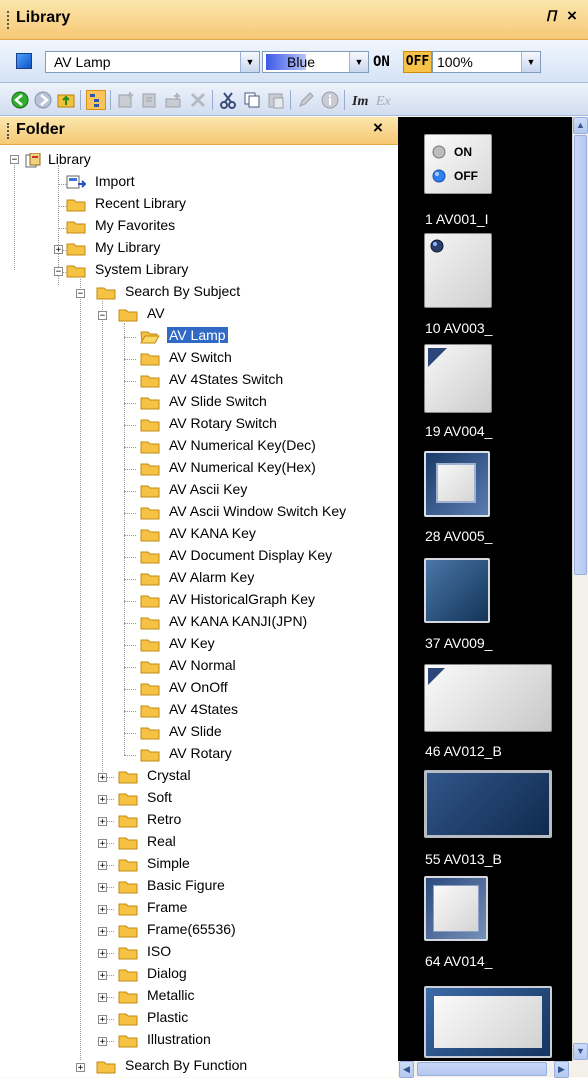  Describe the element at coordinates (228, 100) in the screenshot. I see `cut-icon` at that location.